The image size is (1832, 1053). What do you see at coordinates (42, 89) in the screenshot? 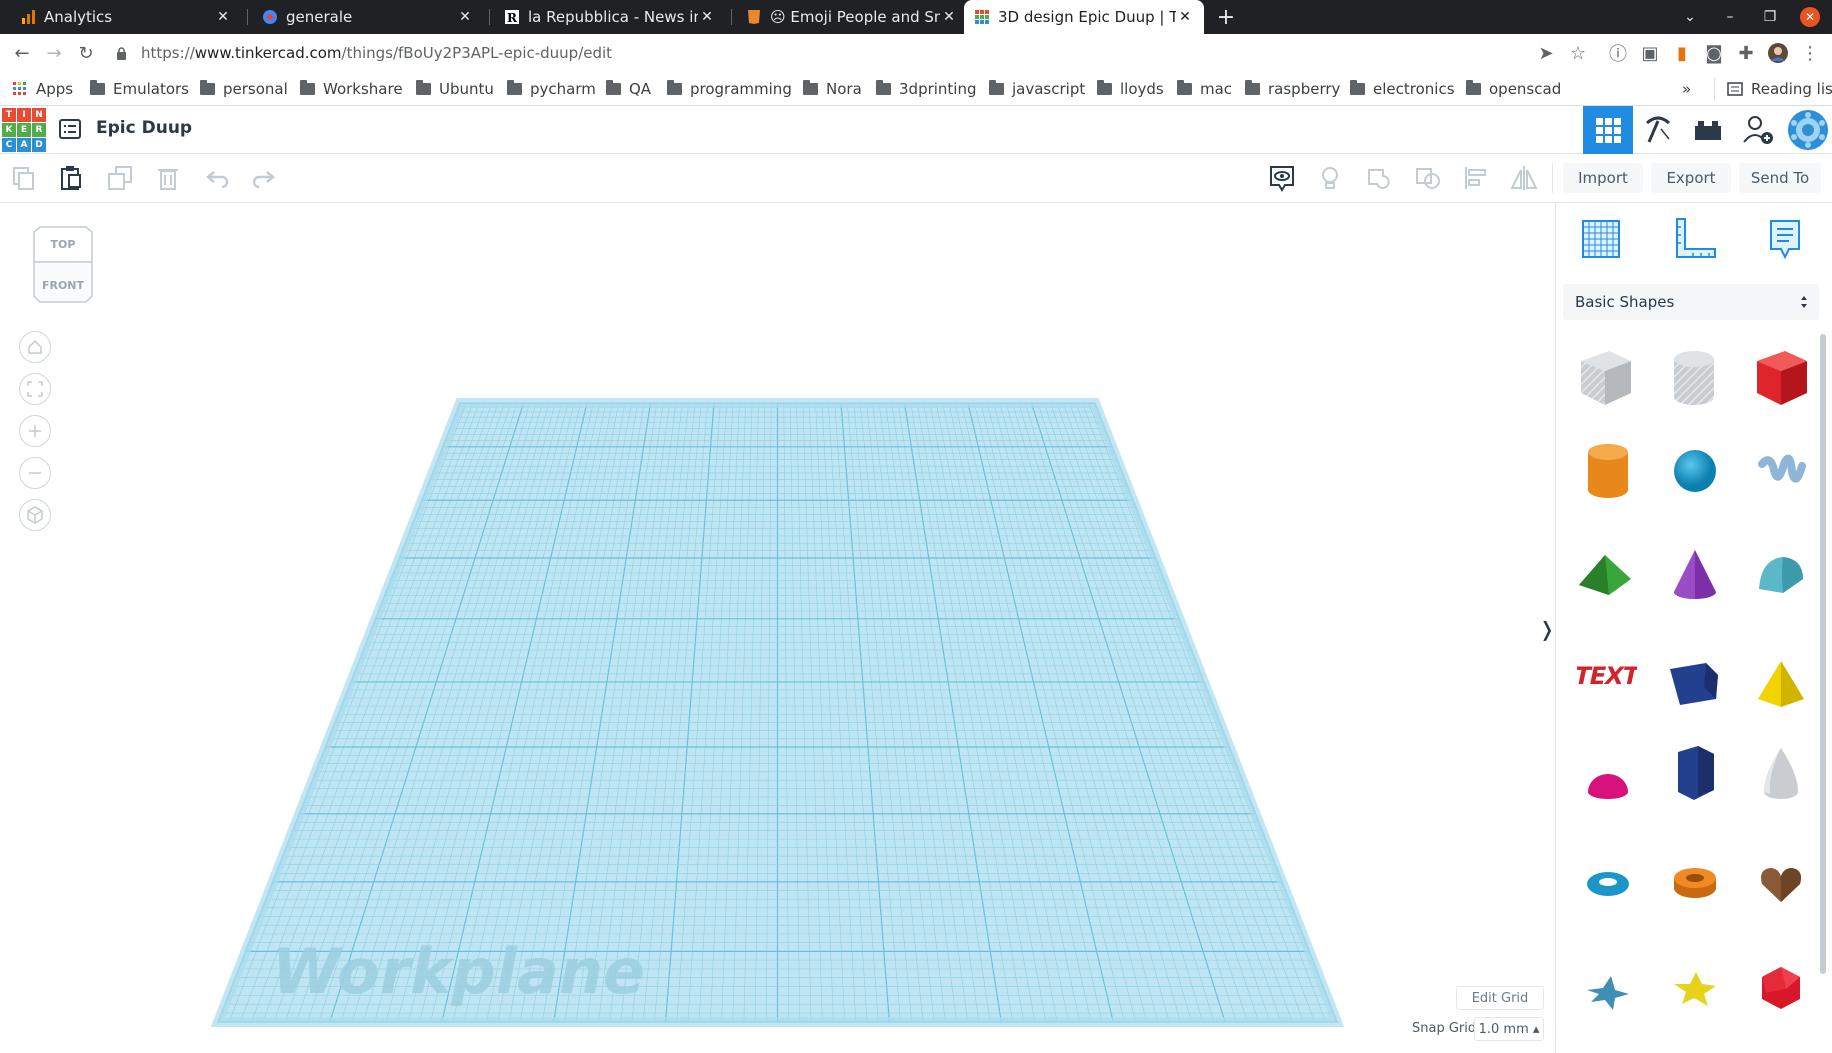
I see `apps-shortcut: Apps` at bounding box center [42, 89].